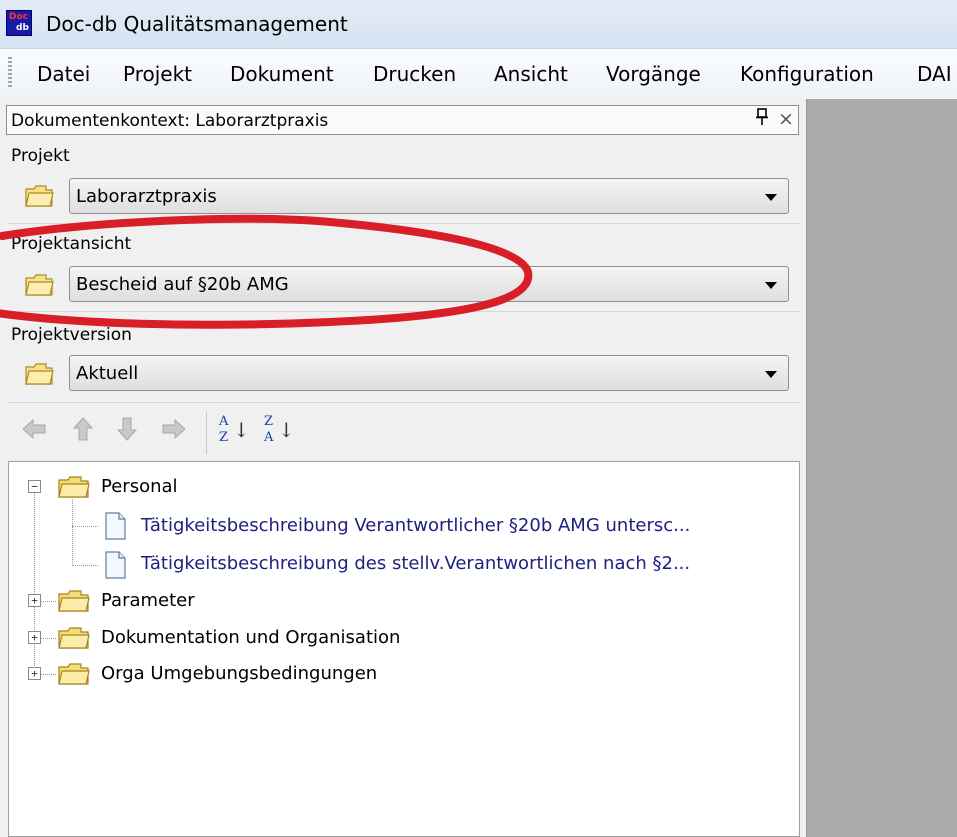 This screenshot has height=837, width=957. What do you see at coordinates (157, 74) in the screenshot?
I see `menu-projekt: Projekt` at bounding box center [157, 74].